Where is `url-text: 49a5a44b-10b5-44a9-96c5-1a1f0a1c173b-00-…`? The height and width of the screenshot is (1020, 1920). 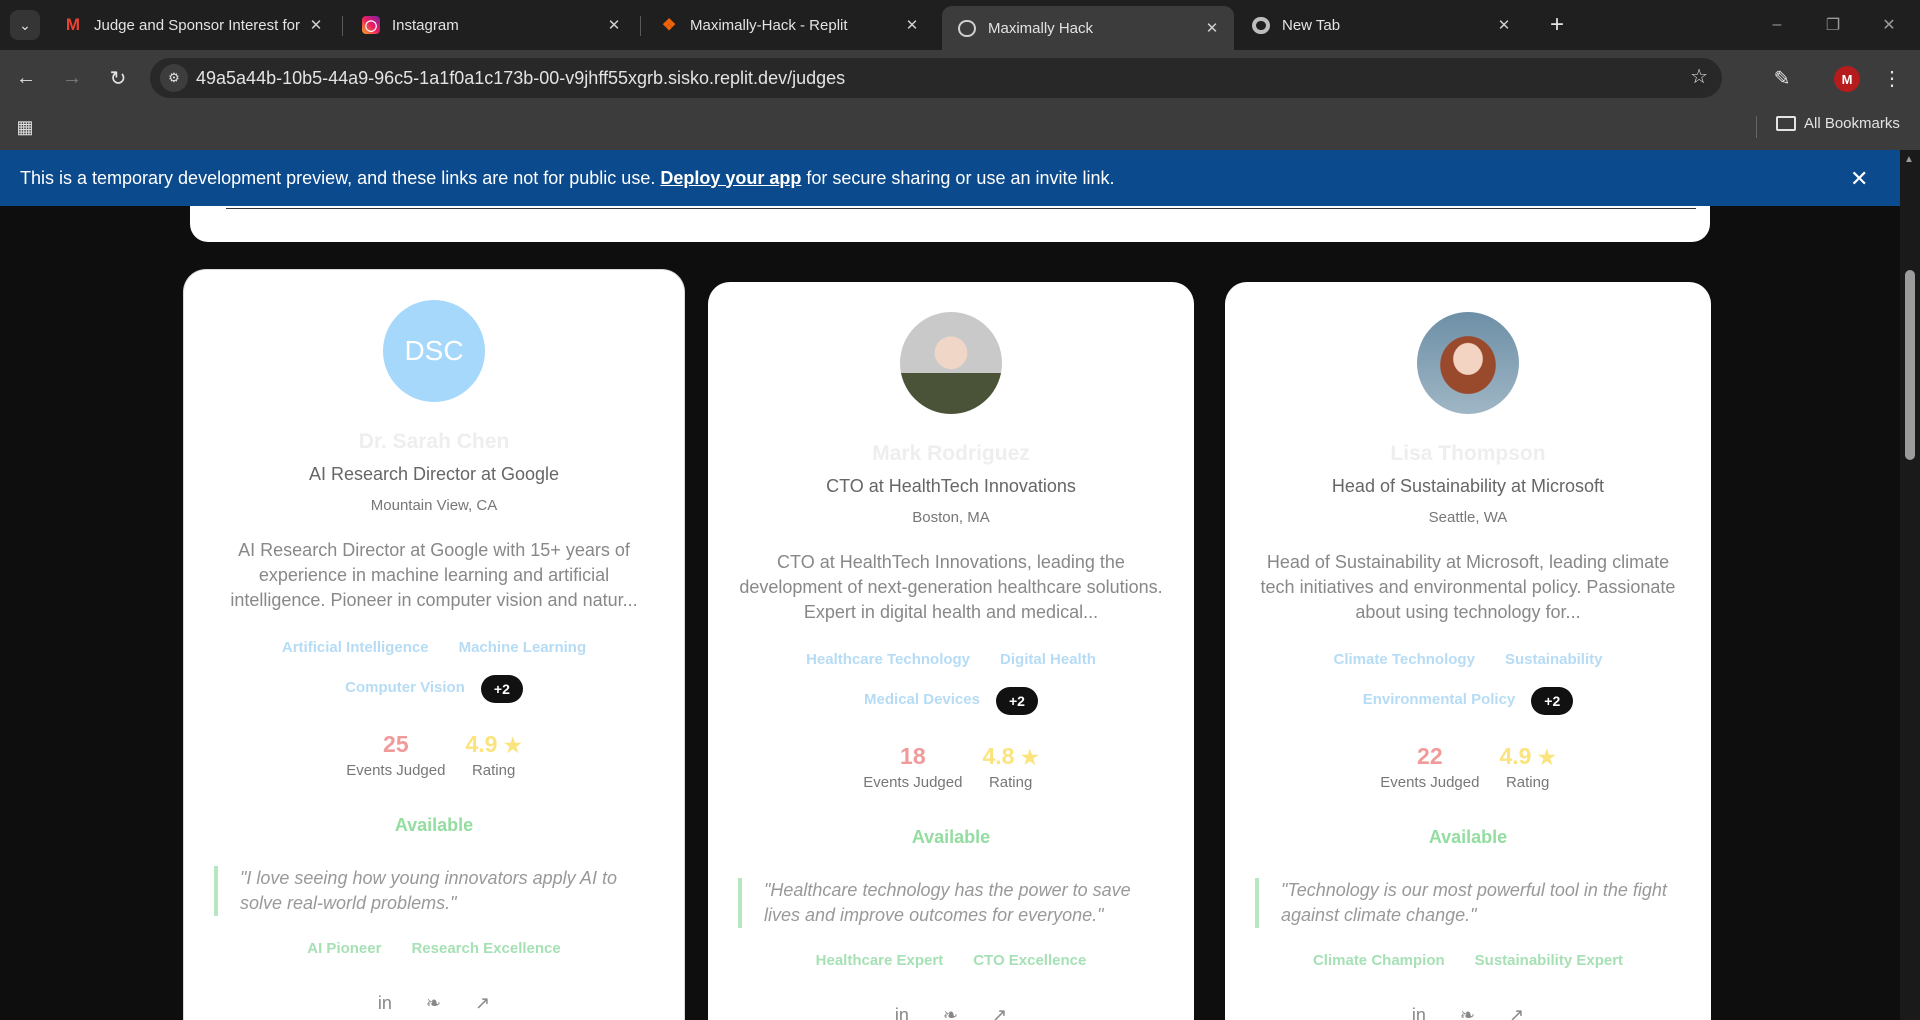 url-text: 49a5a44b-10b5-44a9-96c5-1a1f0a1c173b-00-… is located at coordinates (520, 78).